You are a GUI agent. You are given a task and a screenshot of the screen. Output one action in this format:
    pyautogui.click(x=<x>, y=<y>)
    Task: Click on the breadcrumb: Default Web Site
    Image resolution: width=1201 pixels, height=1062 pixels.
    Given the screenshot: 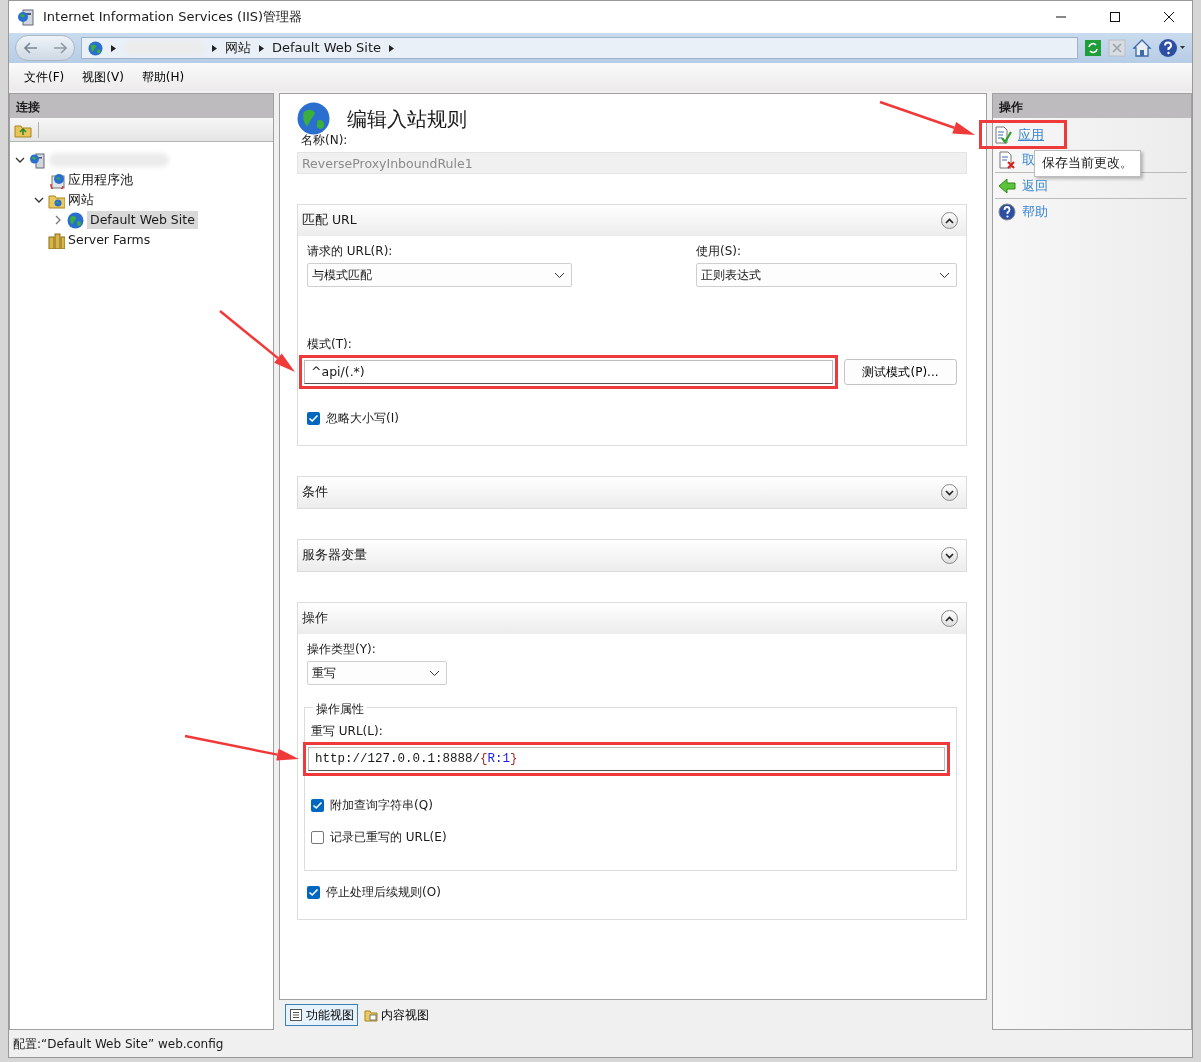 What is the action you would take?
    pyautogui.click(x=327, y=48)
    